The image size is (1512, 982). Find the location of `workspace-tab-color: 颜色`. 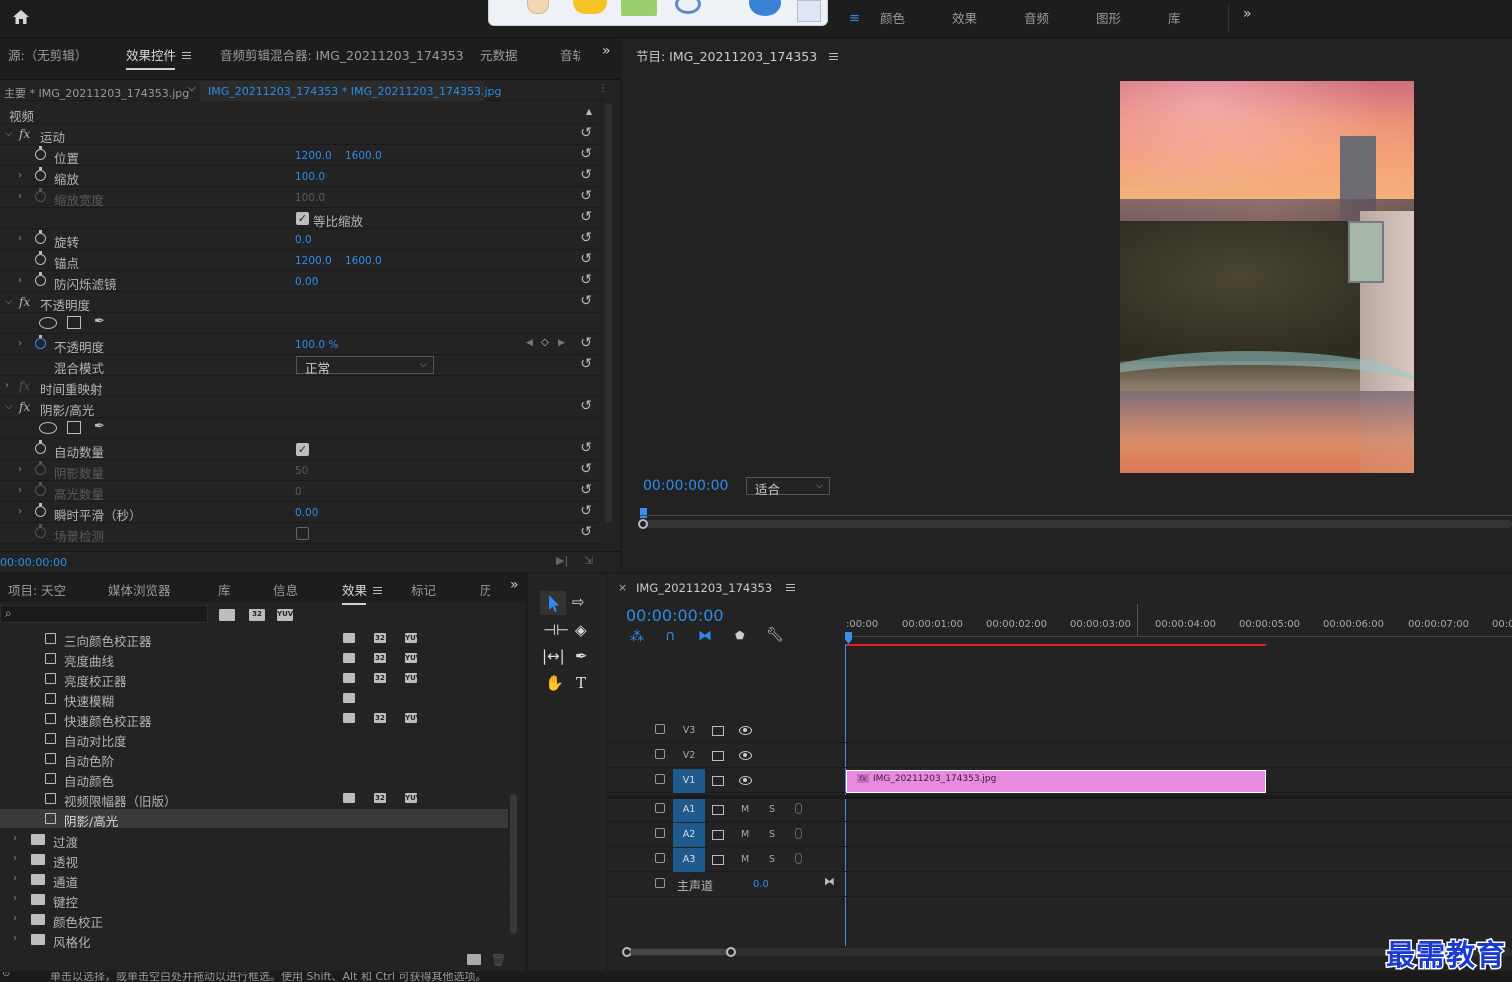

workspace-tab-color: 颜色 is located at coordinates (892, 17).